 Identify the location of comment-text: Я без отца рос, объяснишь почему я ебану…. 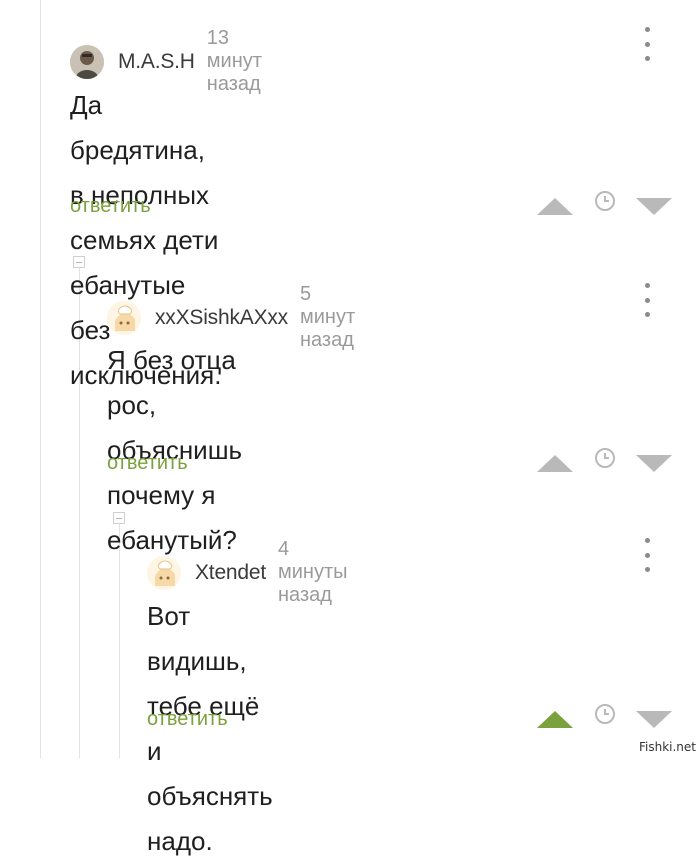
(174, 450).